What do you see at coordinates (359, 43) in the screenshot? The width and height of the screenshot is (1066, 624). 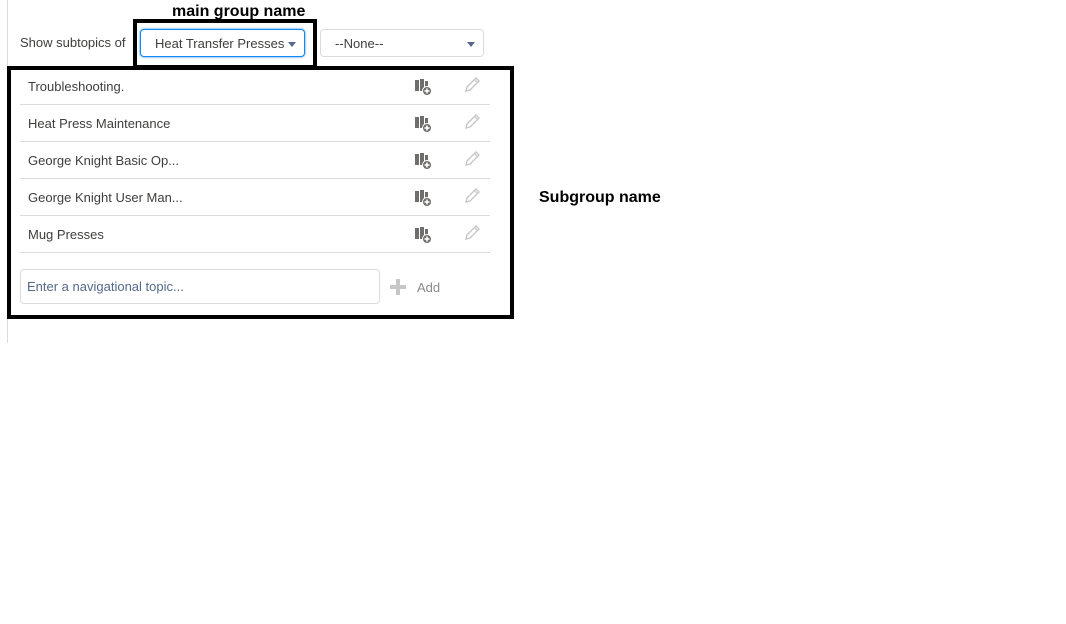 I see `secondary-topic-value: --None--` at bounding box center [359, 43].